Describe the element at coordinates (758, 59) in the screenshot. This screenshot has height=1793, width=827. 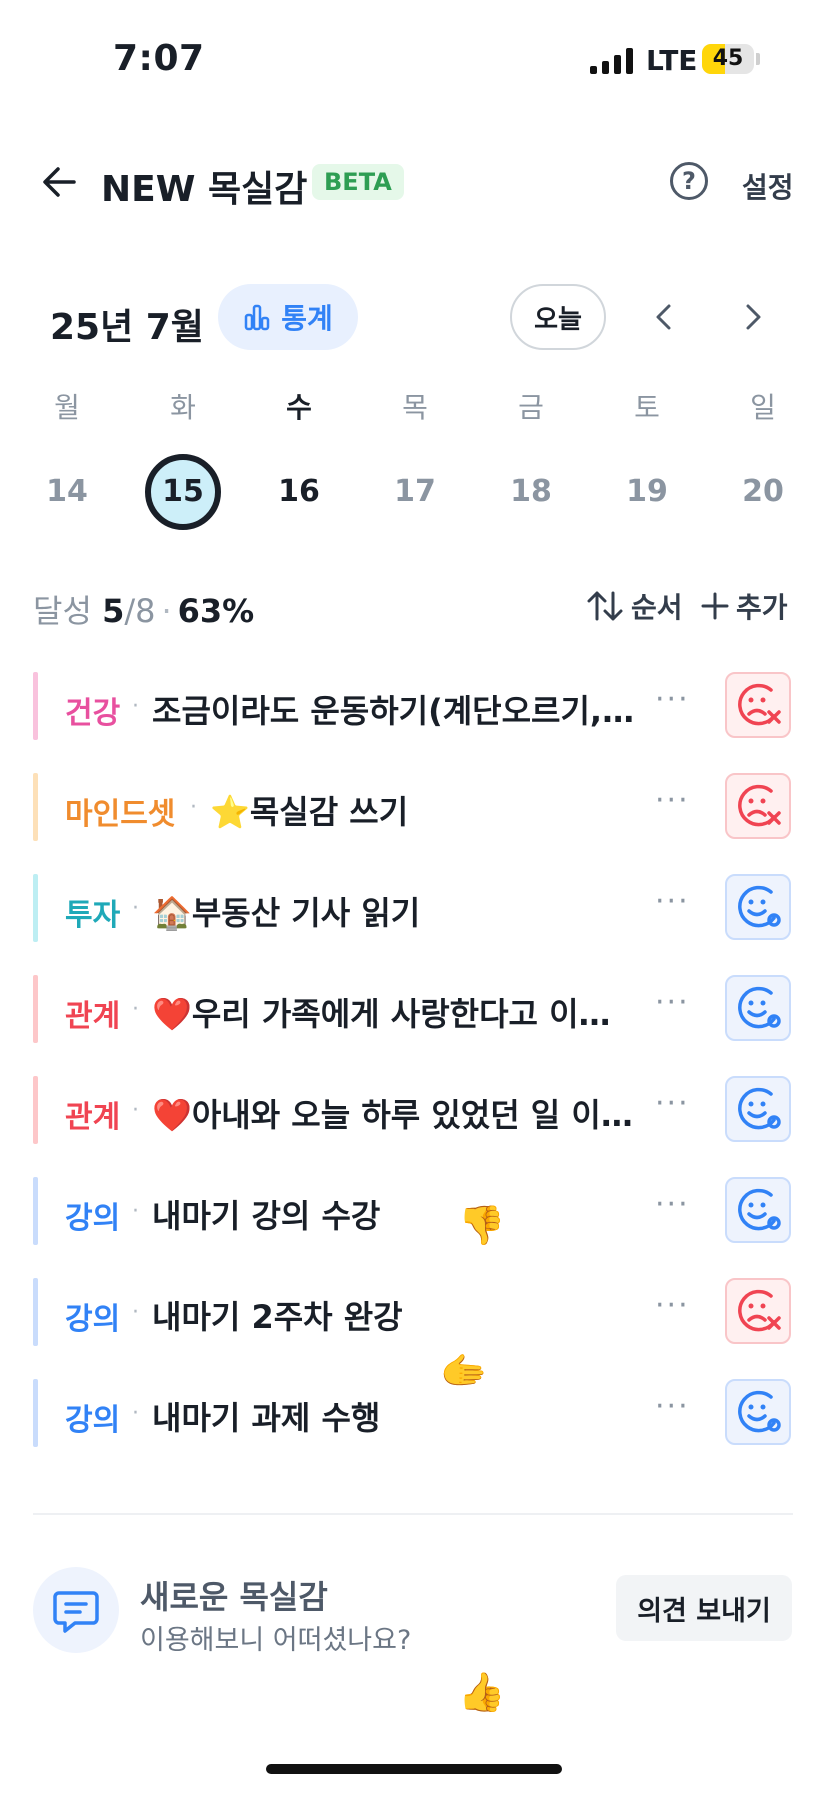
I see `battery-tip` at that location.